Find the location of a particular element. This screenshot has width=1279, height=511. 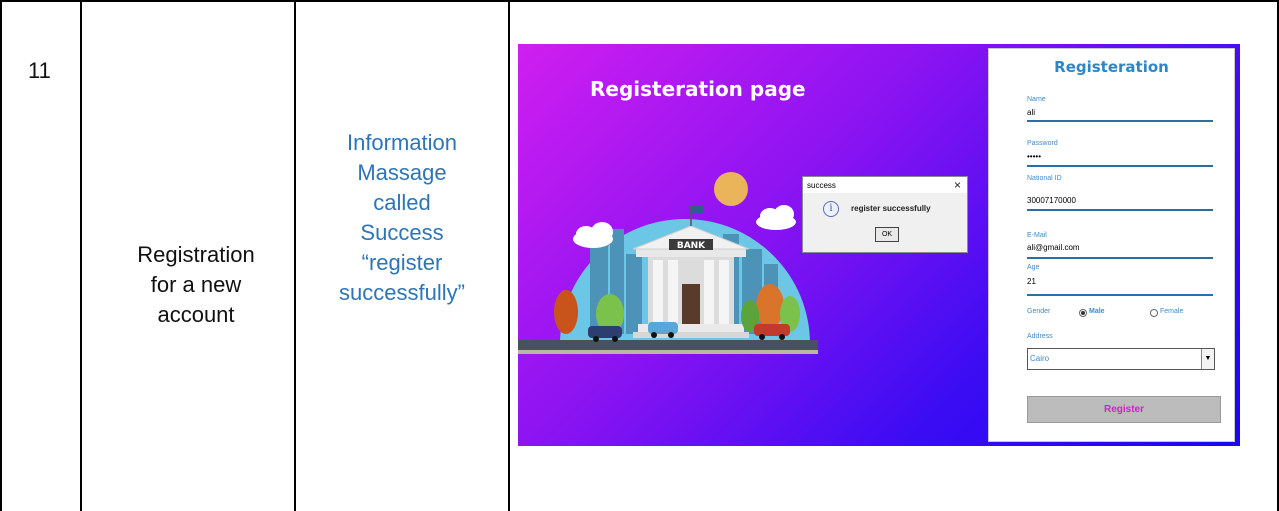

form-title: Registeration is located at coordinates (1111, 67).